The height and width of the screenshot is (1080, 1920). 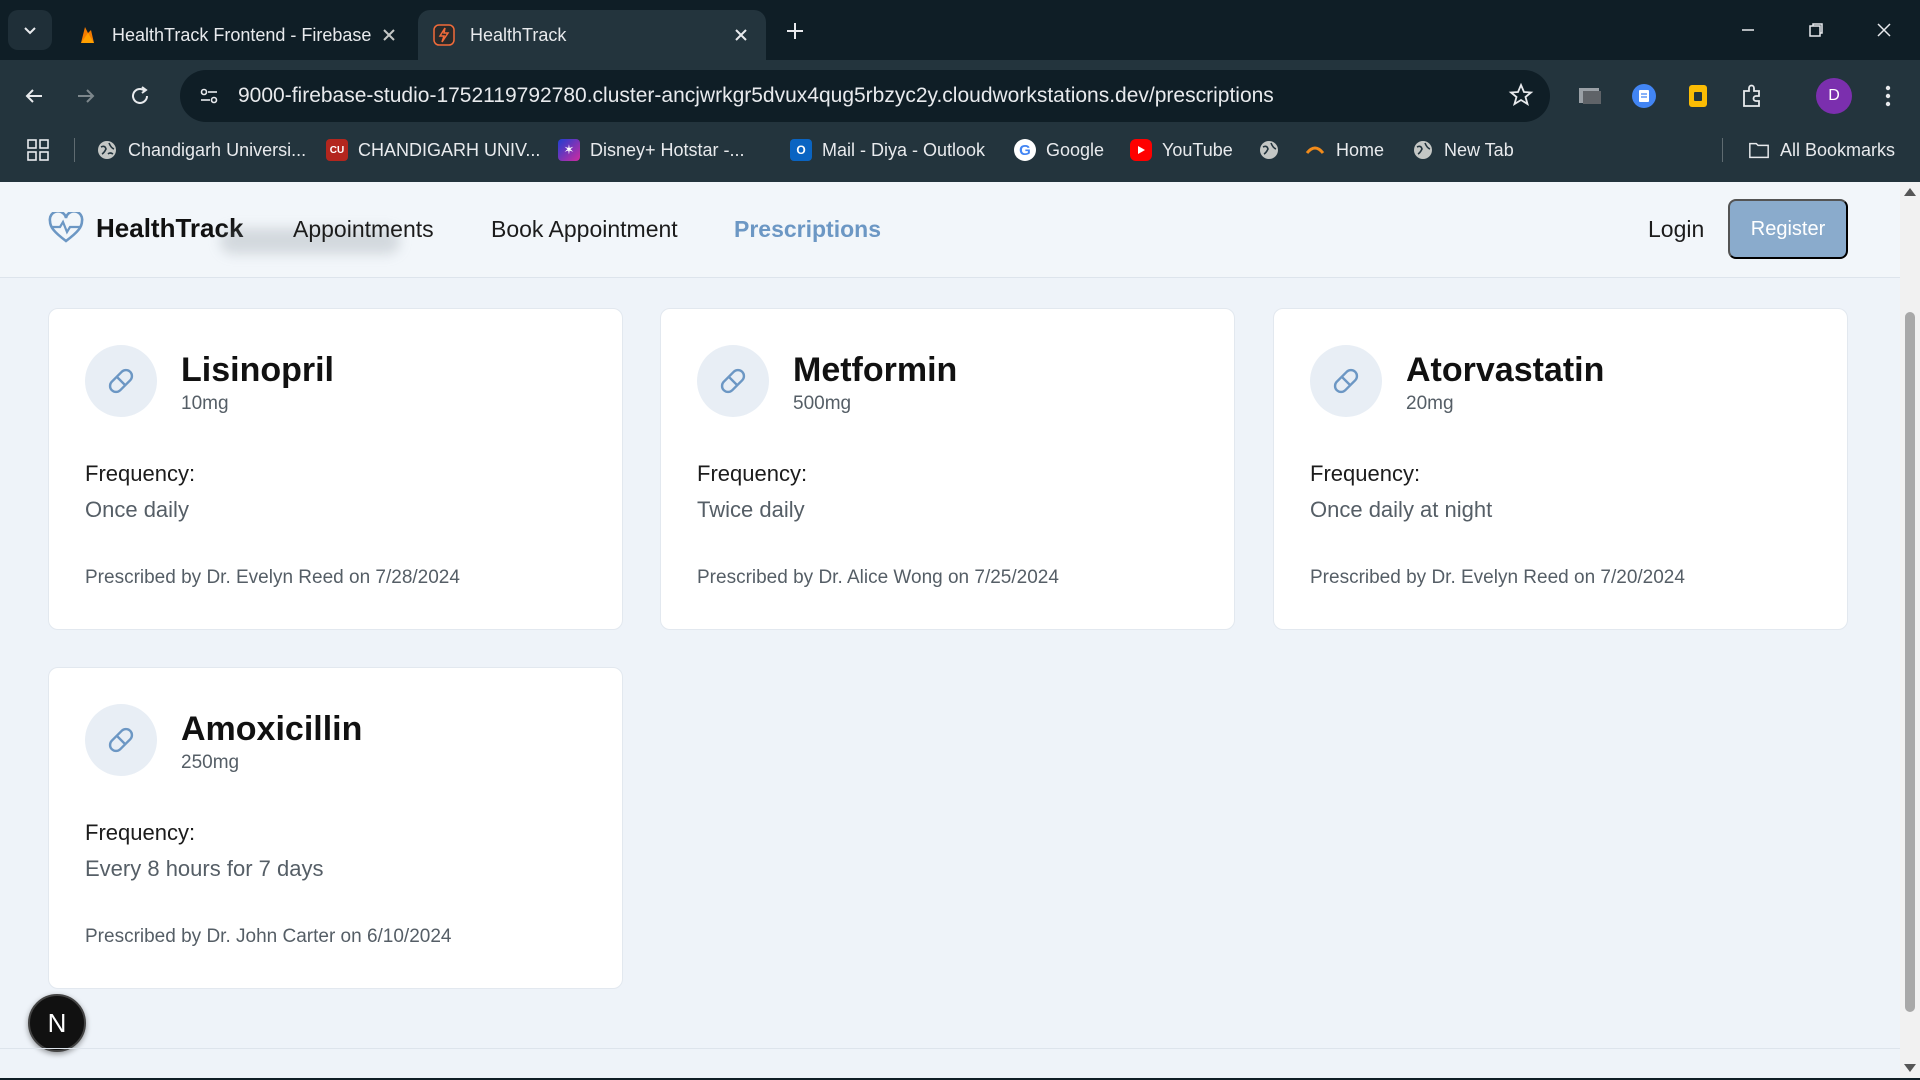 What do you see at coordinates (257, 370) in the screenshot?
I see `medication-name: Lisinopril` at bounding box center [257, 370].